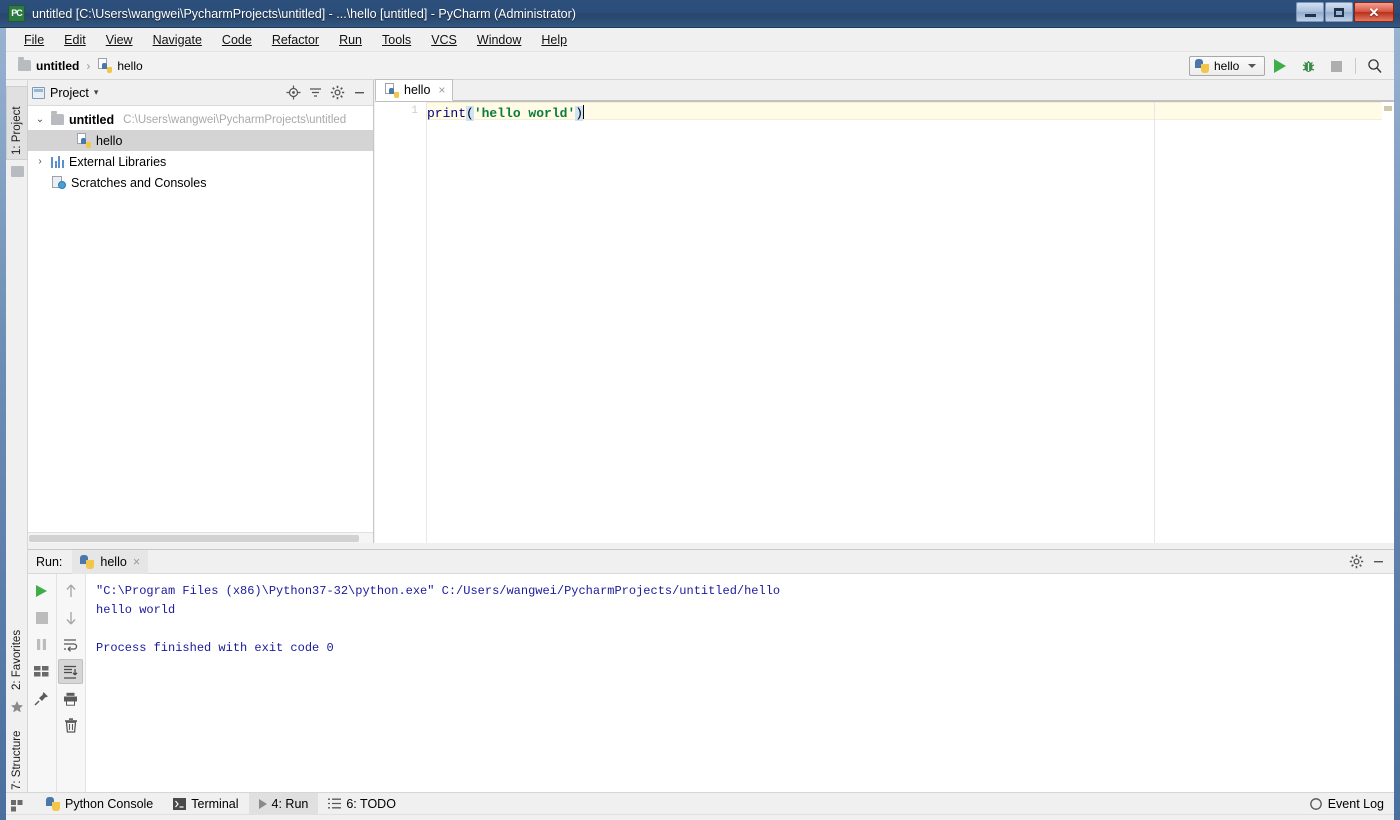 The height and width of the screenshot is (820, 1400). I want to click on chevron-right-icon: ›, so click(40, 161).